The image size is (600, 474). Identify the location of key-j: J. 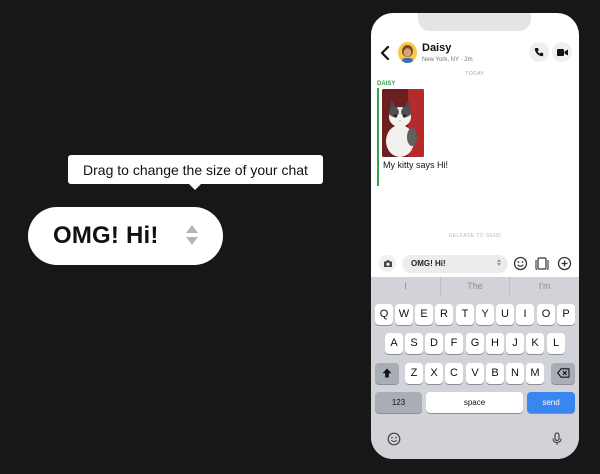
(515, 343).